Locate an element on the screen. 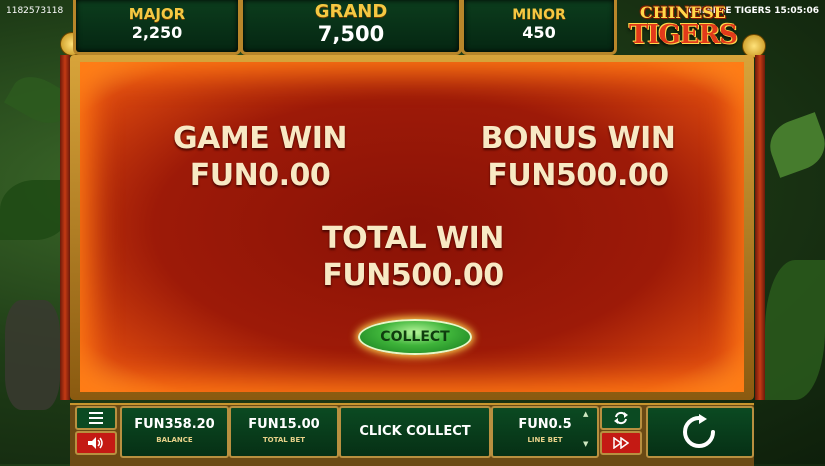  jackpot-minor-label: MINOR is located at coordinates (539, 15).